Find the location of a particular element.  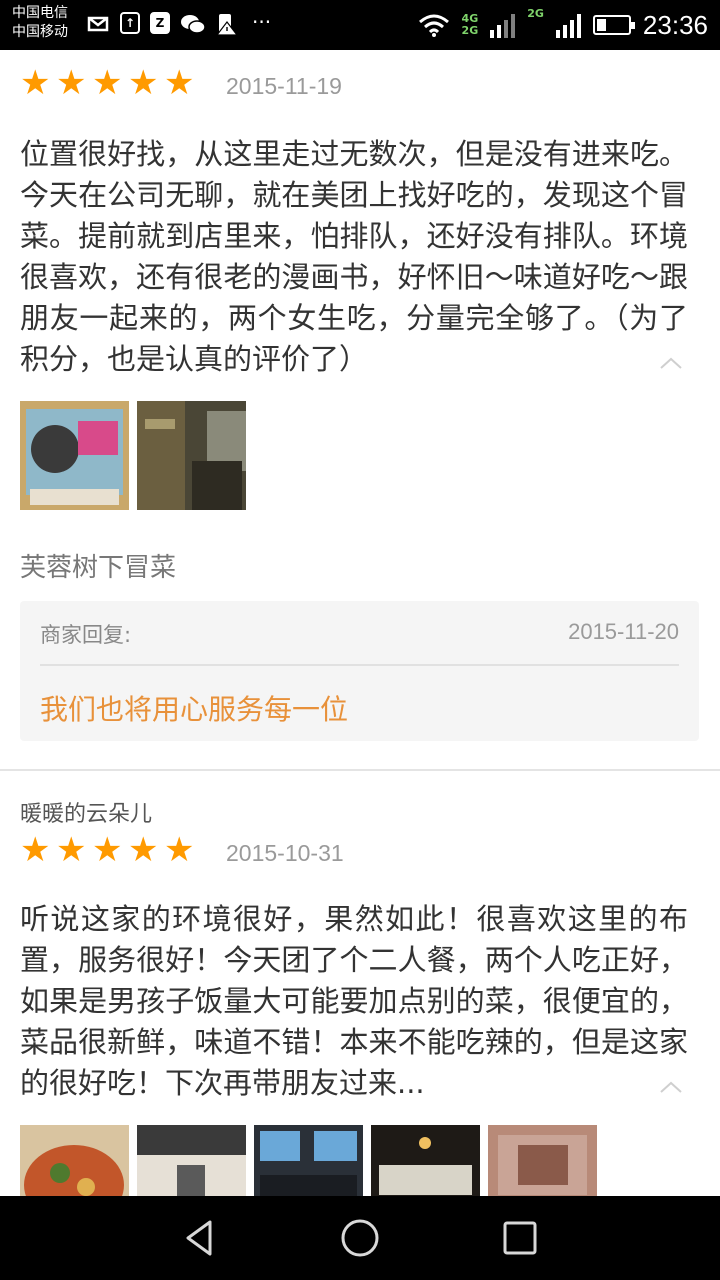

home-icon is located at coordinates (360, 1238).